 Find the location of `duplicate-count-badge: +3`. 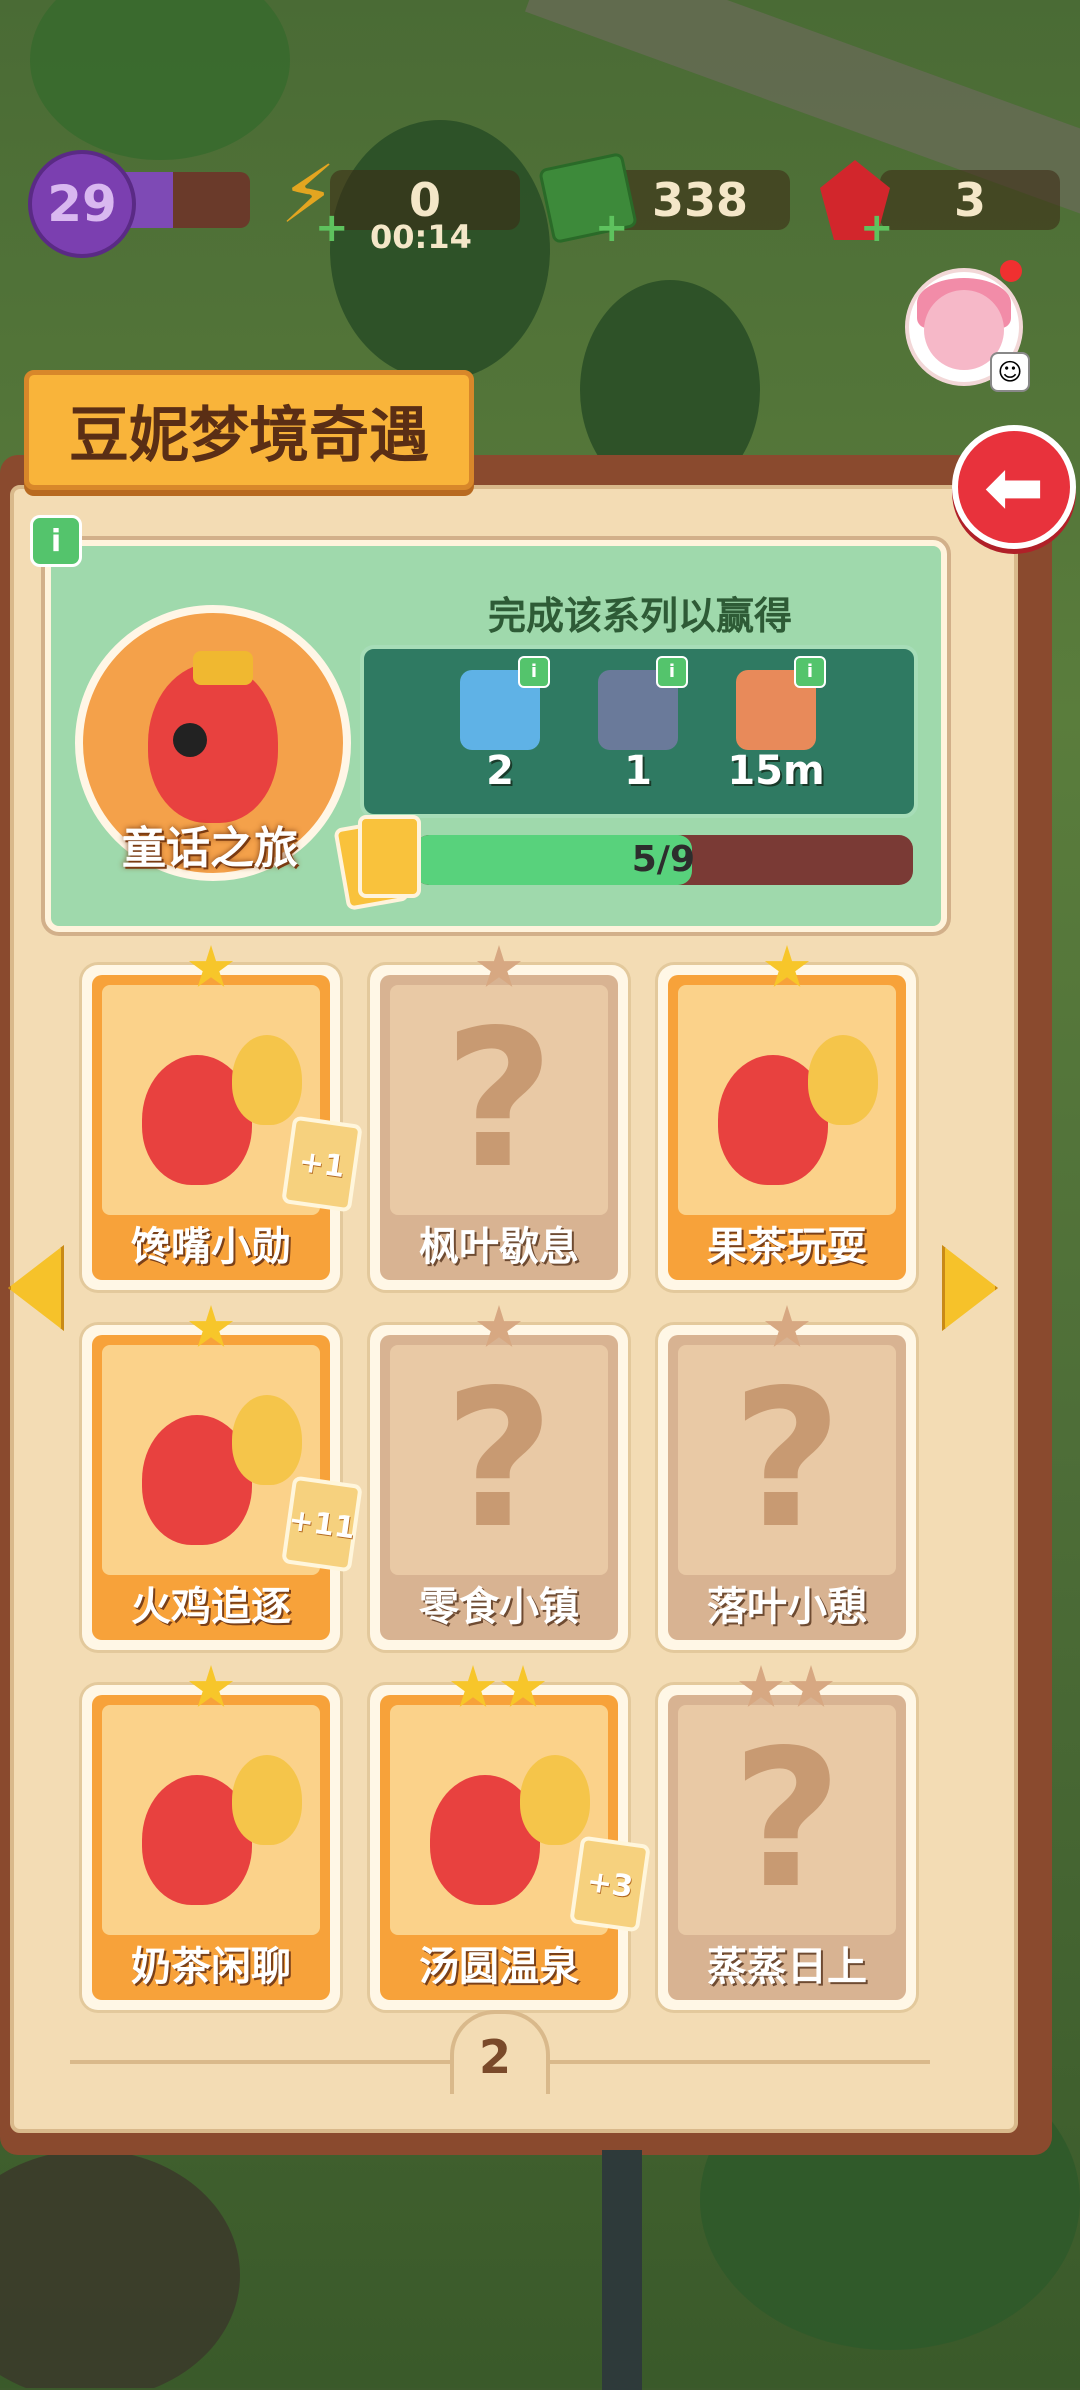

duplicate-count-badge: +3 is located at coordinates (610, 1884).